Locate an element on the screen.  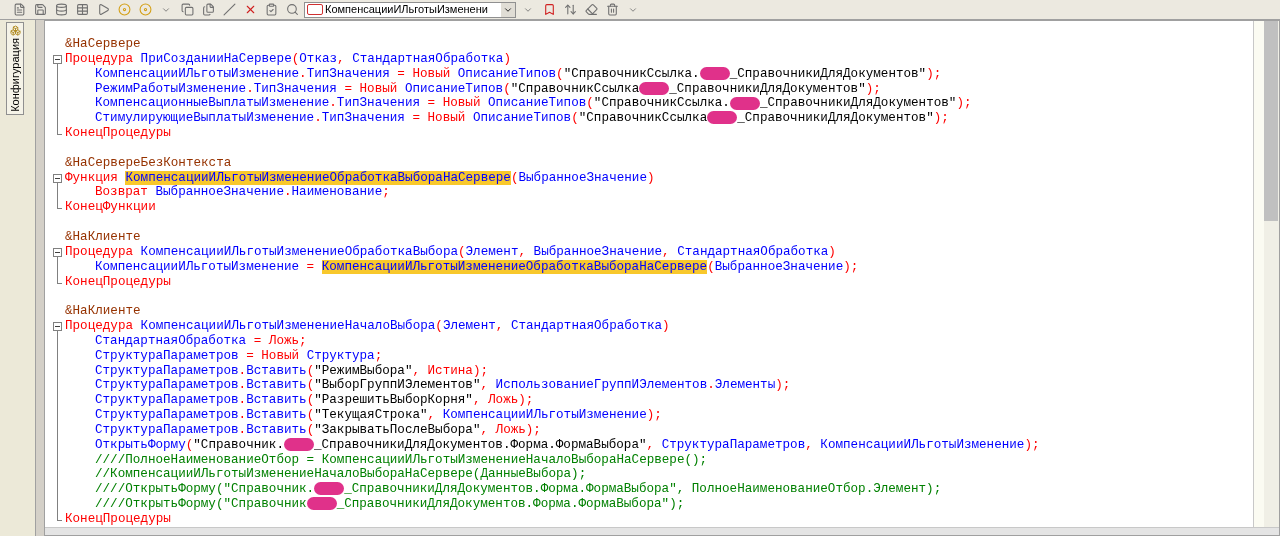
horizontal-scrollbar is located at coordinates (662, 531).